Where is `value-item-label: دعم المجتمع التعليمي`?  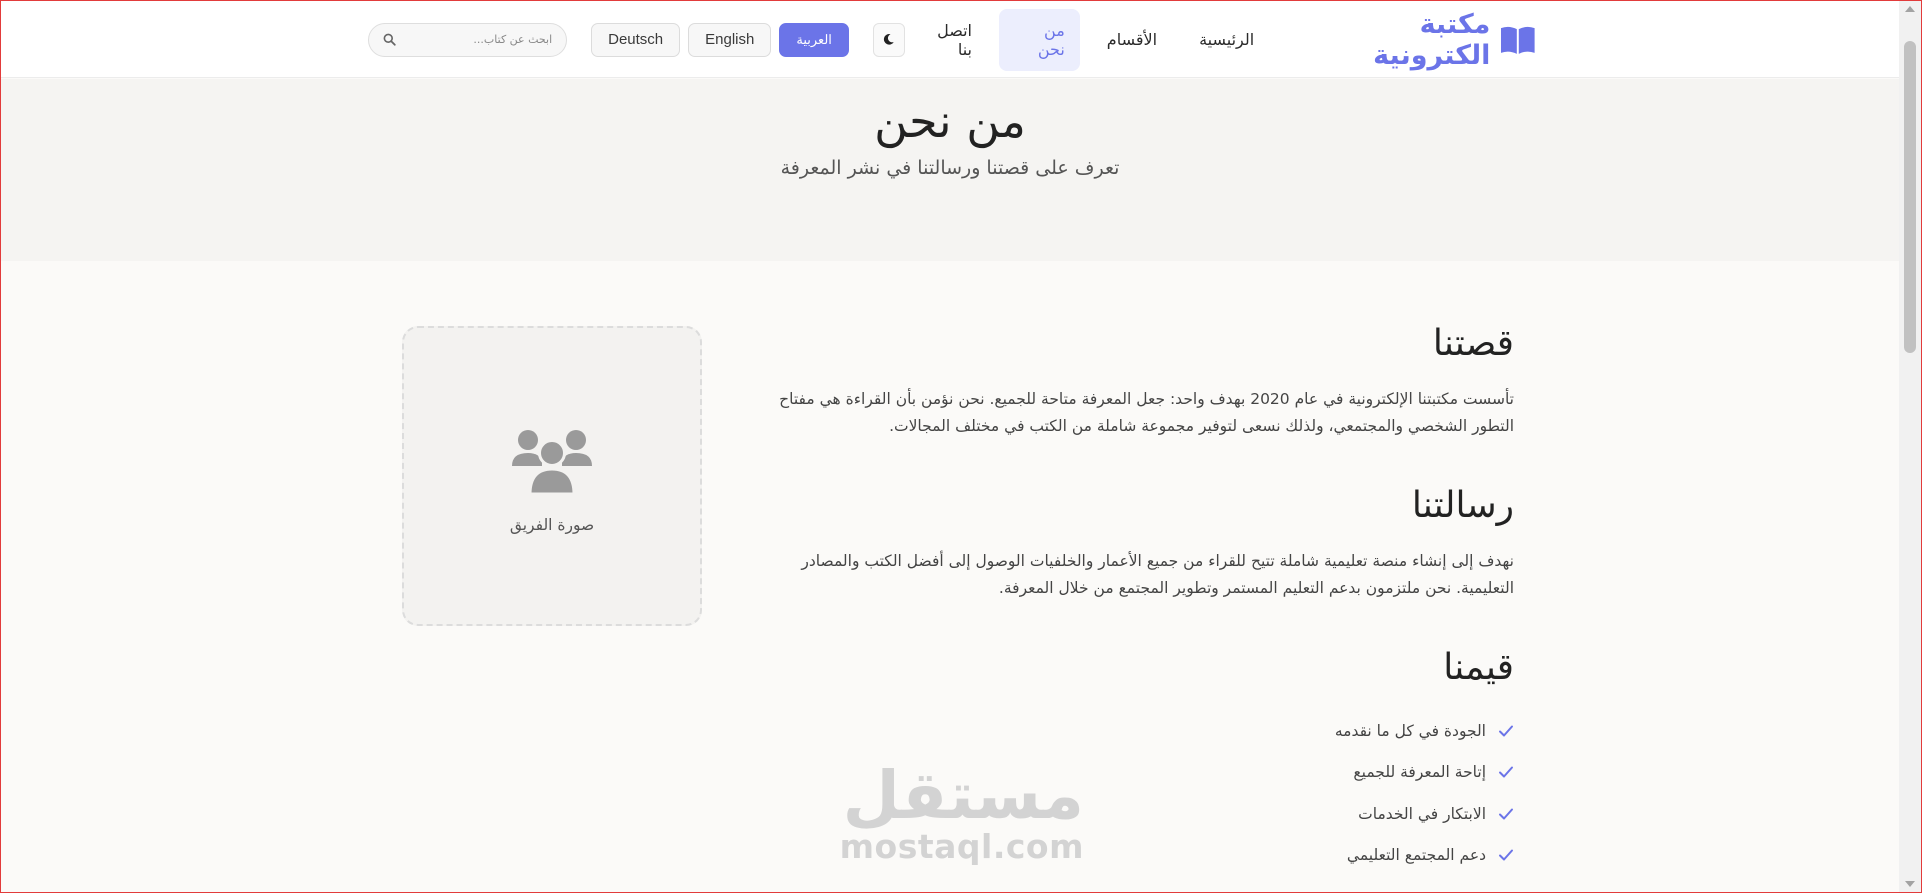 value-item-label: دعم المجتمع التعليمي is located at coordinates (1416, 855).